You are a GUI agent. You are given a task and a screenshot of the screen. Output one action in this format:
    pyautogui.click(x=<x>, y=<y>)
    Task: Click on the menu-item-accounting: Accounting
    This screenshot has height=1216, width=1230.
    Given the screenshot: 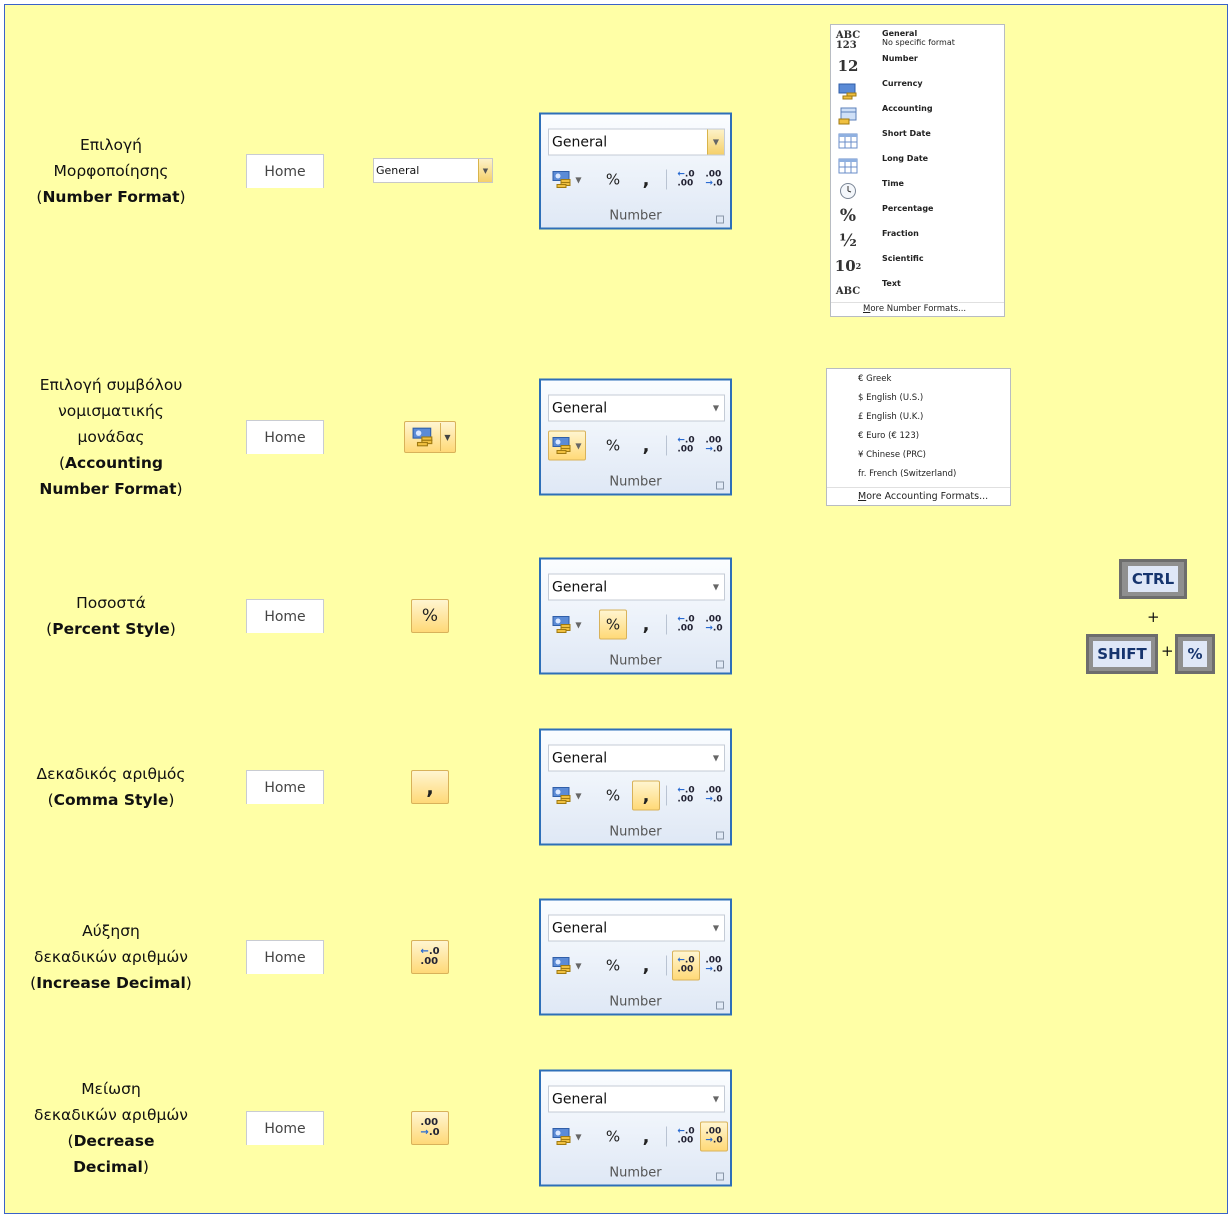 What is the action you would take?
    pyautogui.click(x=917, y=115)
    